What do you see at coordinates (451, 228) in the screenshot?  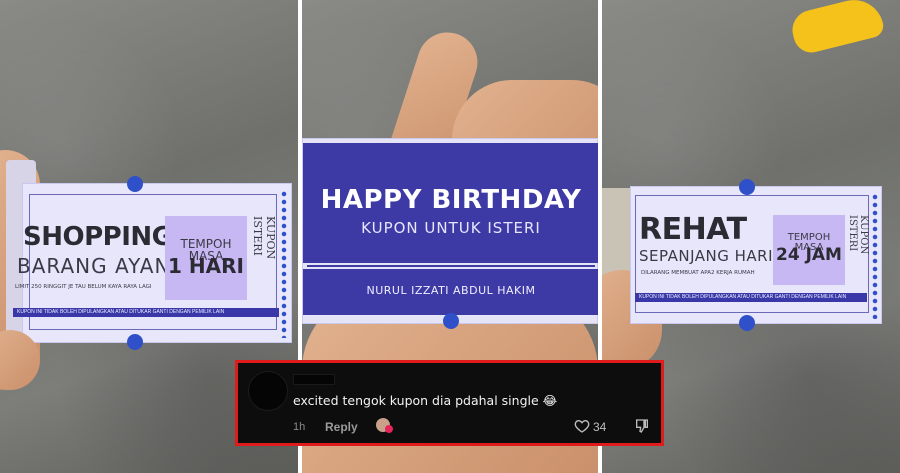 I see `birthday-subtitle: KUPON UNTUK ISTERI` at bounding box center [451, 228].